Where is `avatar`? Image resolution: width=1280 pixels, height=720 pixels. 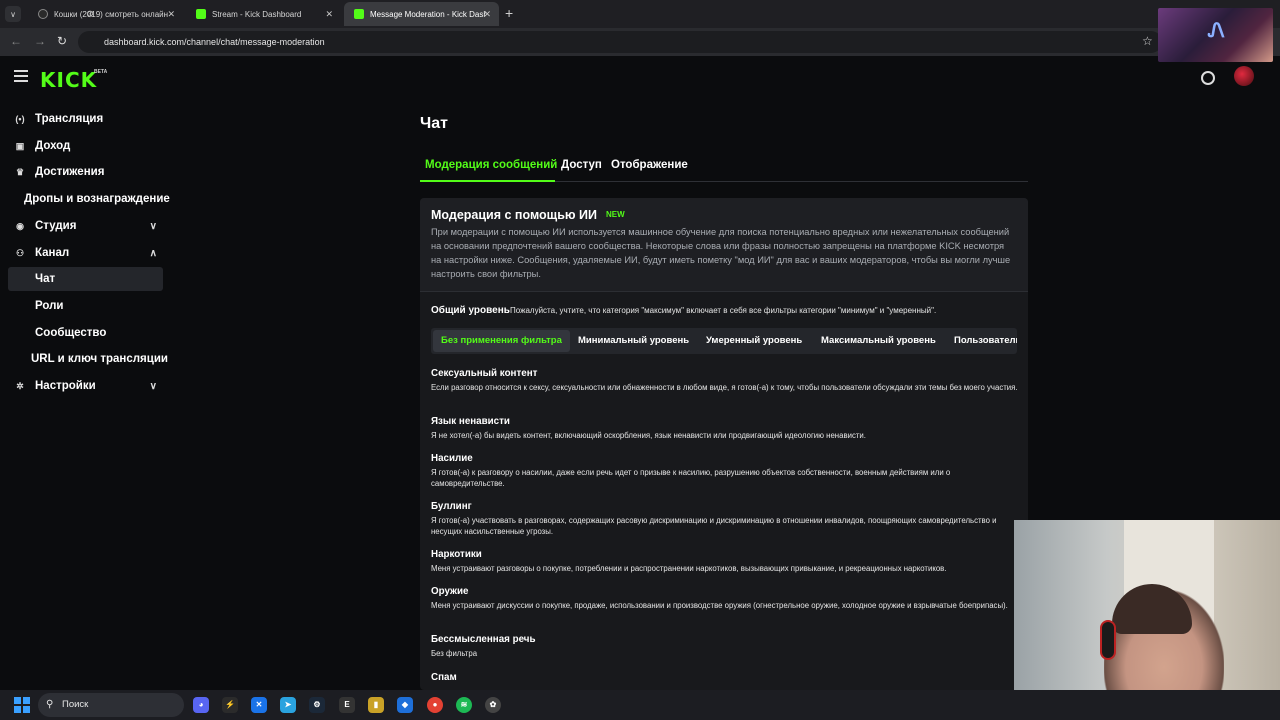
avatar is located at coordinates (1244, 76).